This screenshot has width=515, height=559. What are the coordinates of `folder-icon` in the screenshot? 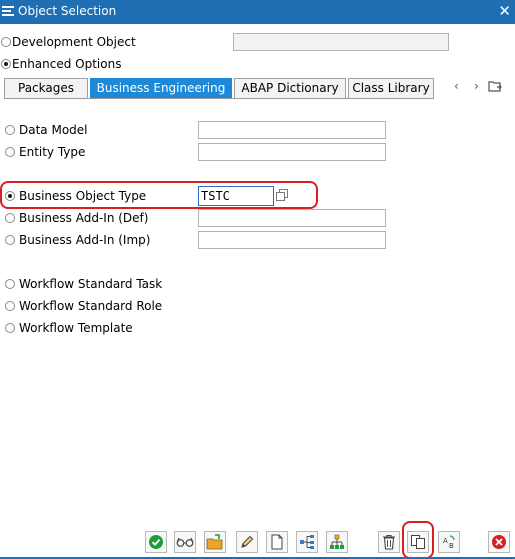 It's located at (214, 542).